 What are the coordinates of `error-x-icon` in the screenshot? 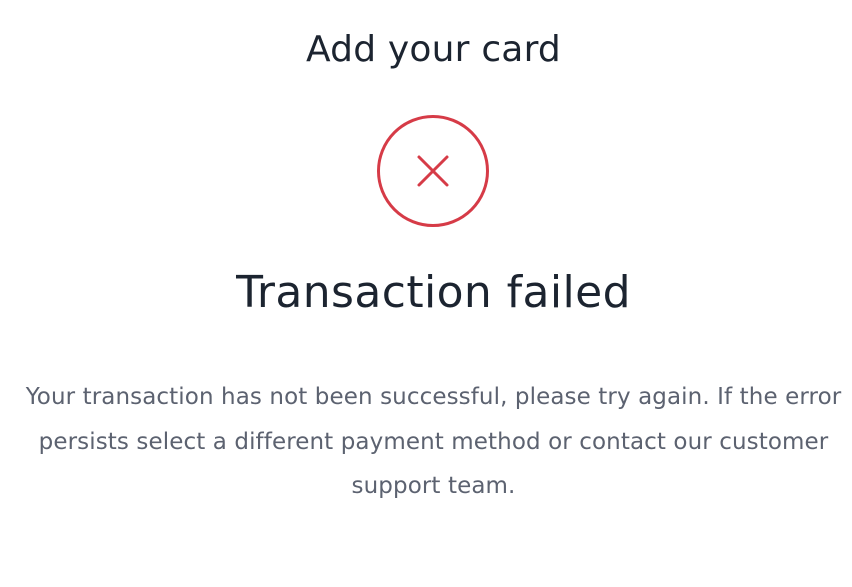 It's located at (433, 171).